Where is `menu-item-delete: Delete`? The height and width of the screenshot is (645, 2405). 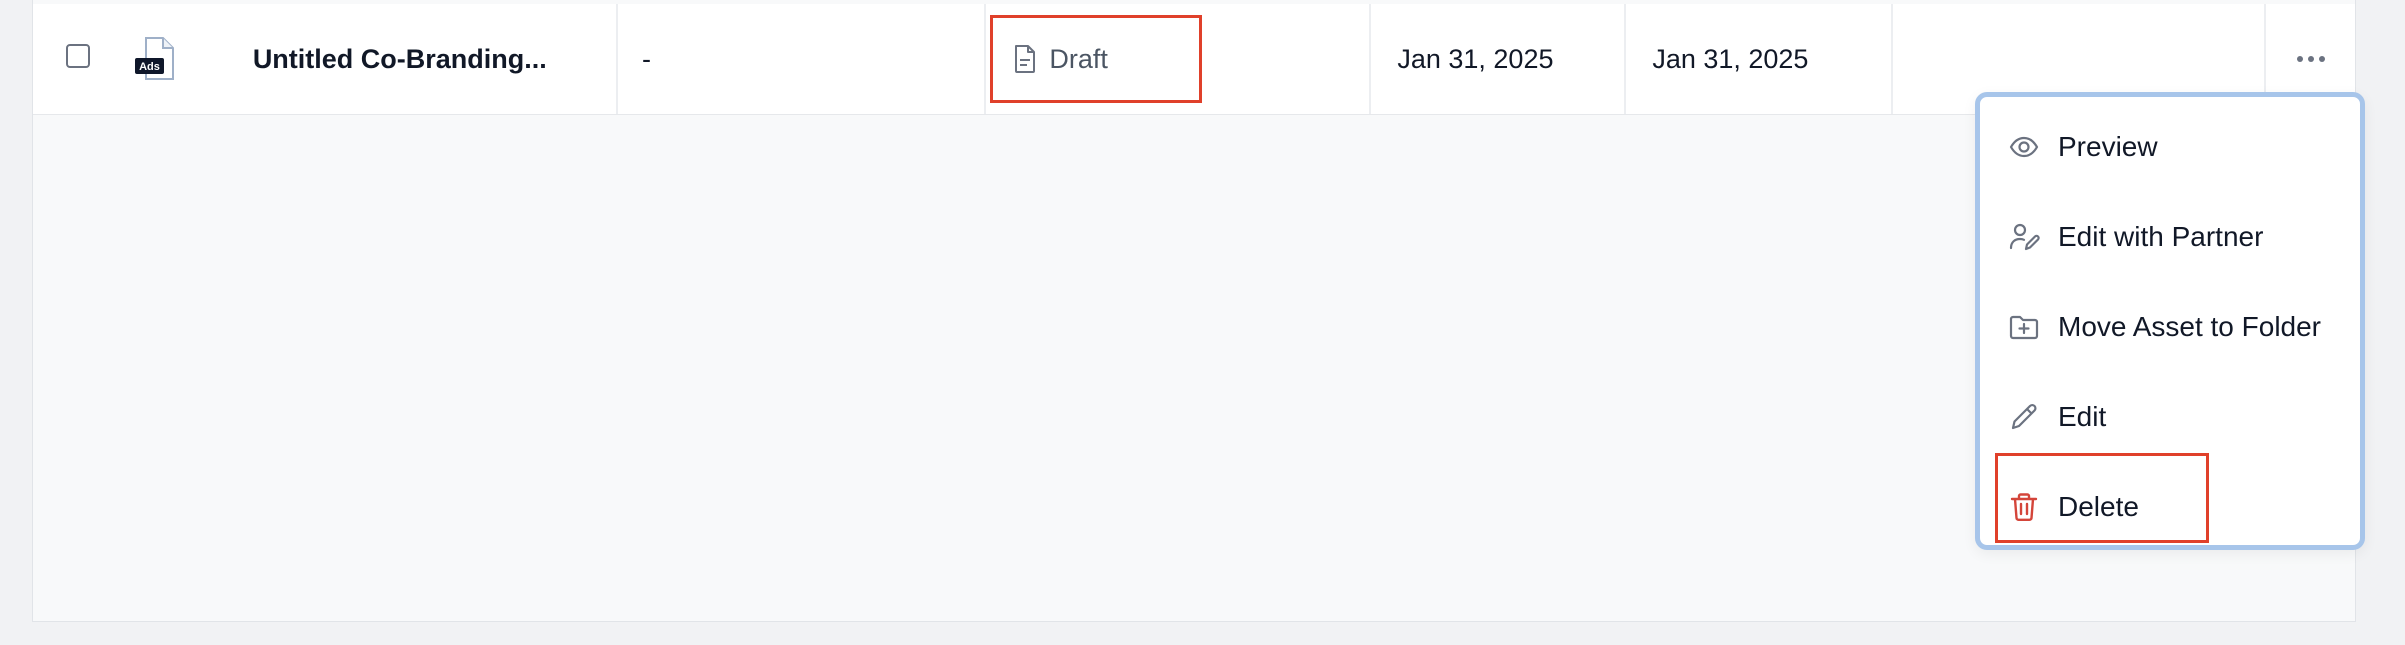 menu-item-delete: Delete is located at coordinates (2170, 507).